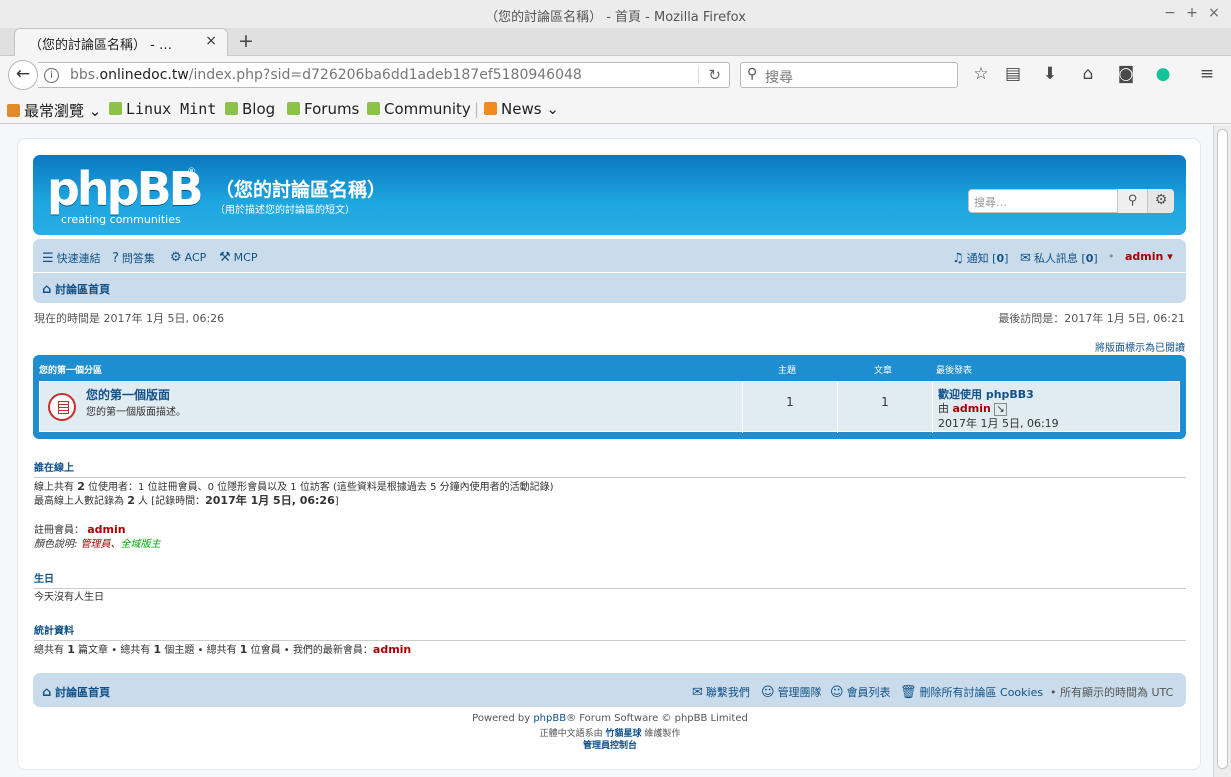 This screenshot has width=1231, height=777. What do you see at coordinates (1163, 74) in the screenshot?
I see `grammarly-icon: ●` at bounding box center [1163, 74].